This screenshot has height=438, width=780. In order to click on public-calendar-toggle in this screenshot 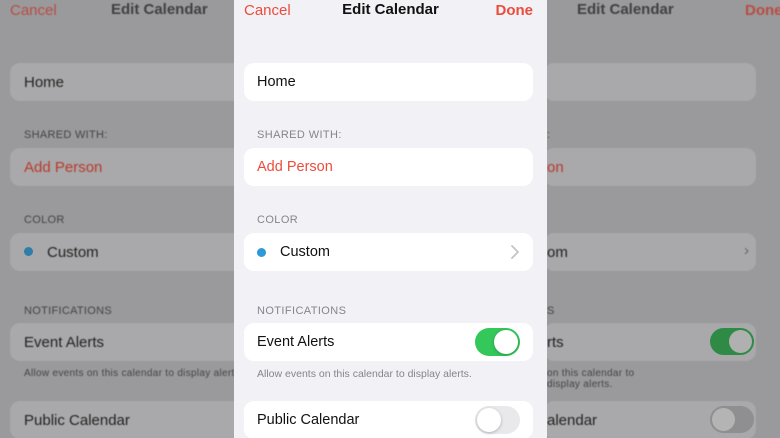, I will do `click(497, 420)`.